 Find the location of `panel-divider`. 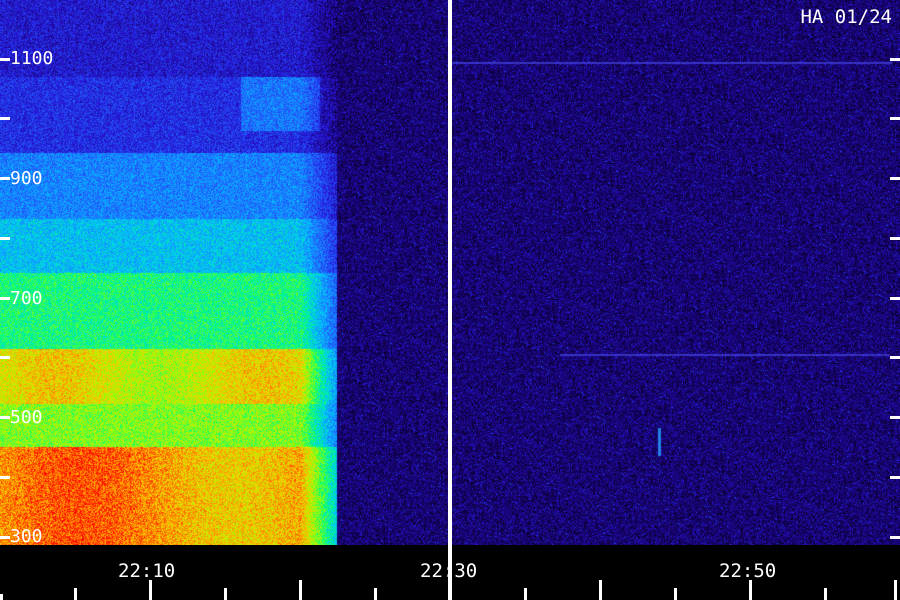

panel-divider is located at coordinates (450, 300).